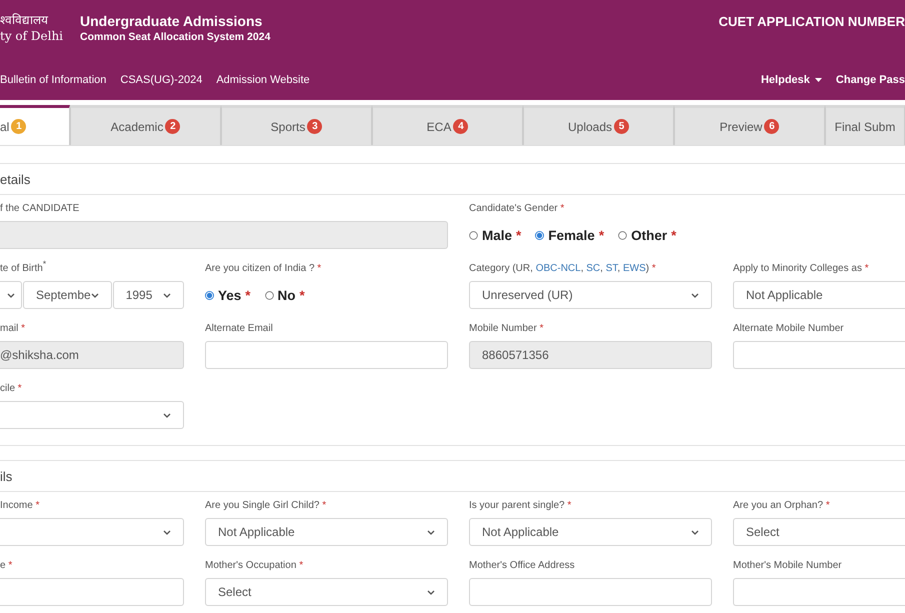  What do you see at coordinates (811, 21) in the screenshot?
I see `application-number-label: CUET APPLICATION NUMBER` at bounding box center [811, 21].